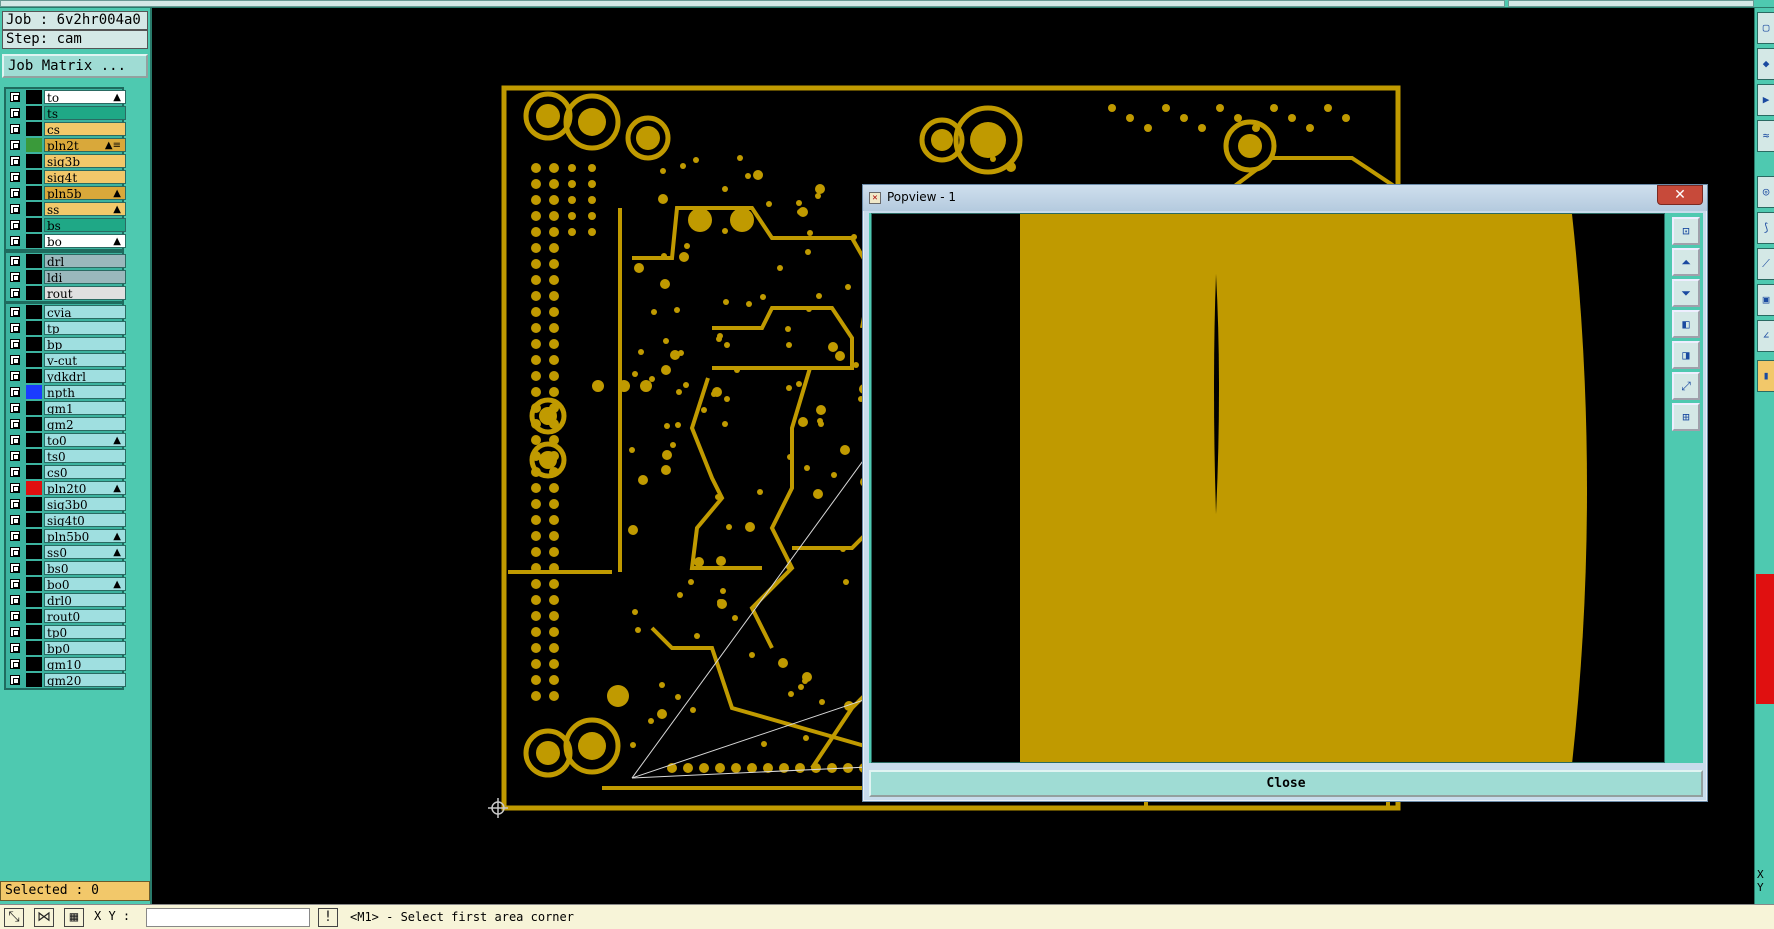 The height and width of the screenshot is (929, 1774). I want to click on right-tool-select-icon: ⟆, so click(1765, 228).